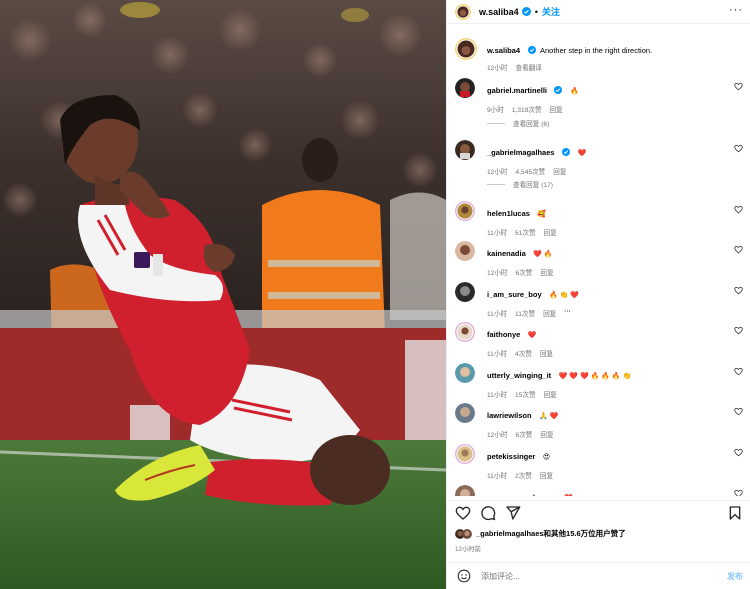  I want to click on caption-avatar, so click(466, 49).